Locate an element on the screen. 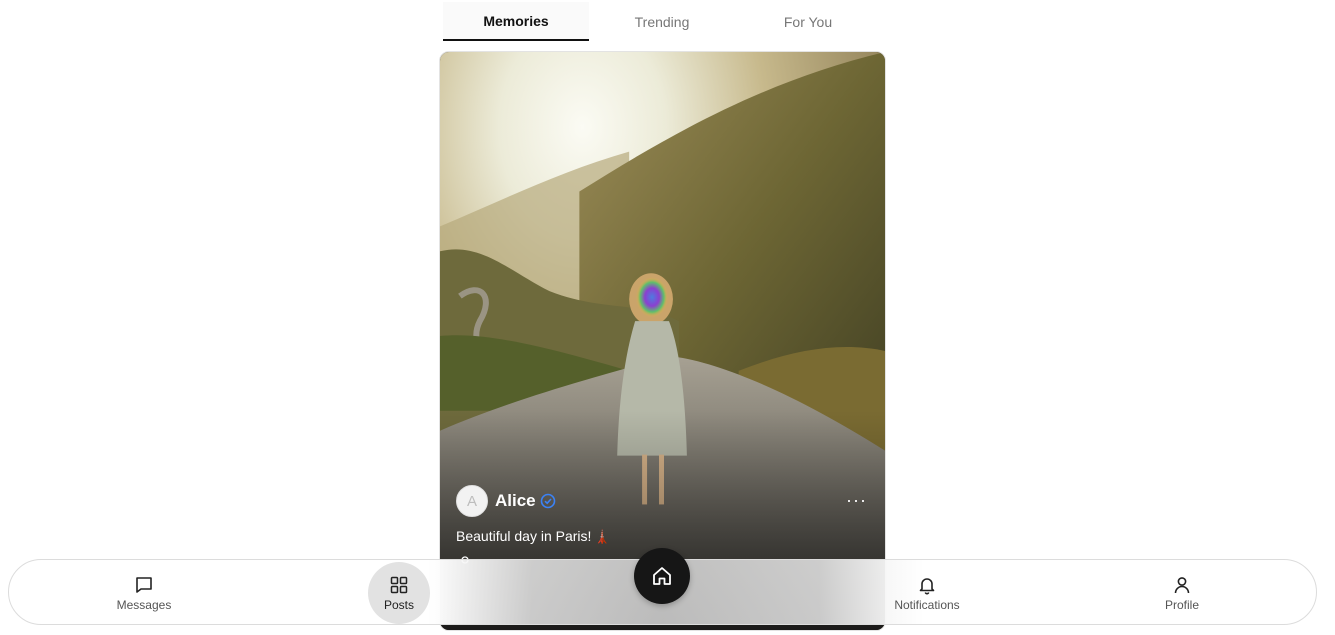 The image size is (1335, 635). bell-icon is located at coordinates (927, 585).